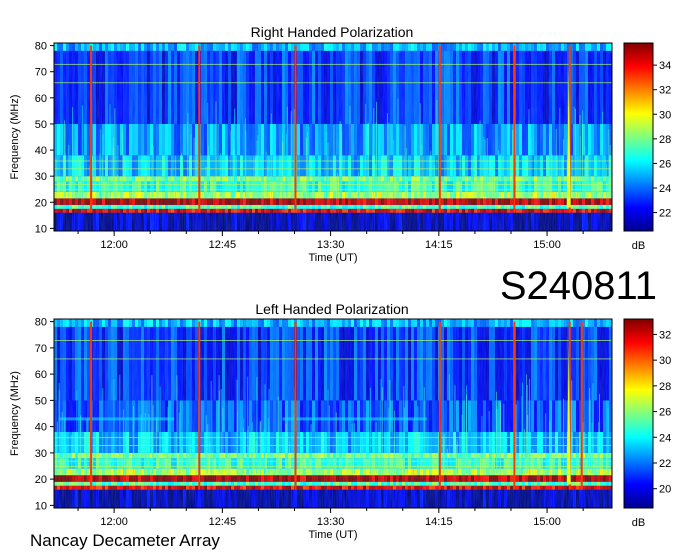 The width and height of the screenshot is (680, 552). I want to click on colorbar: 22 24 26 28 30 32 34 dB, so click(647, 147).